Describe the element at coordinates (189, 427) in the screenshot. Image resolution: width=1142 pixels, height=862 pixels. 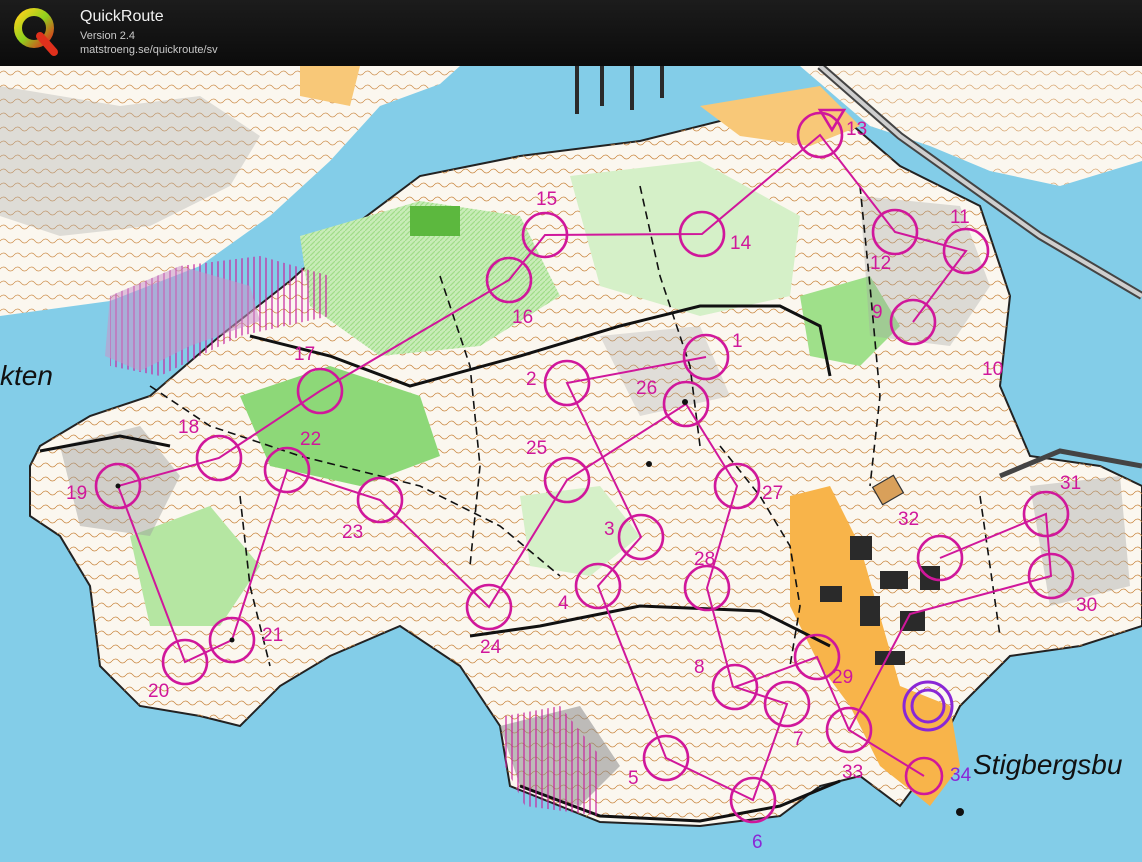
I see `control-label: 18` at that location.